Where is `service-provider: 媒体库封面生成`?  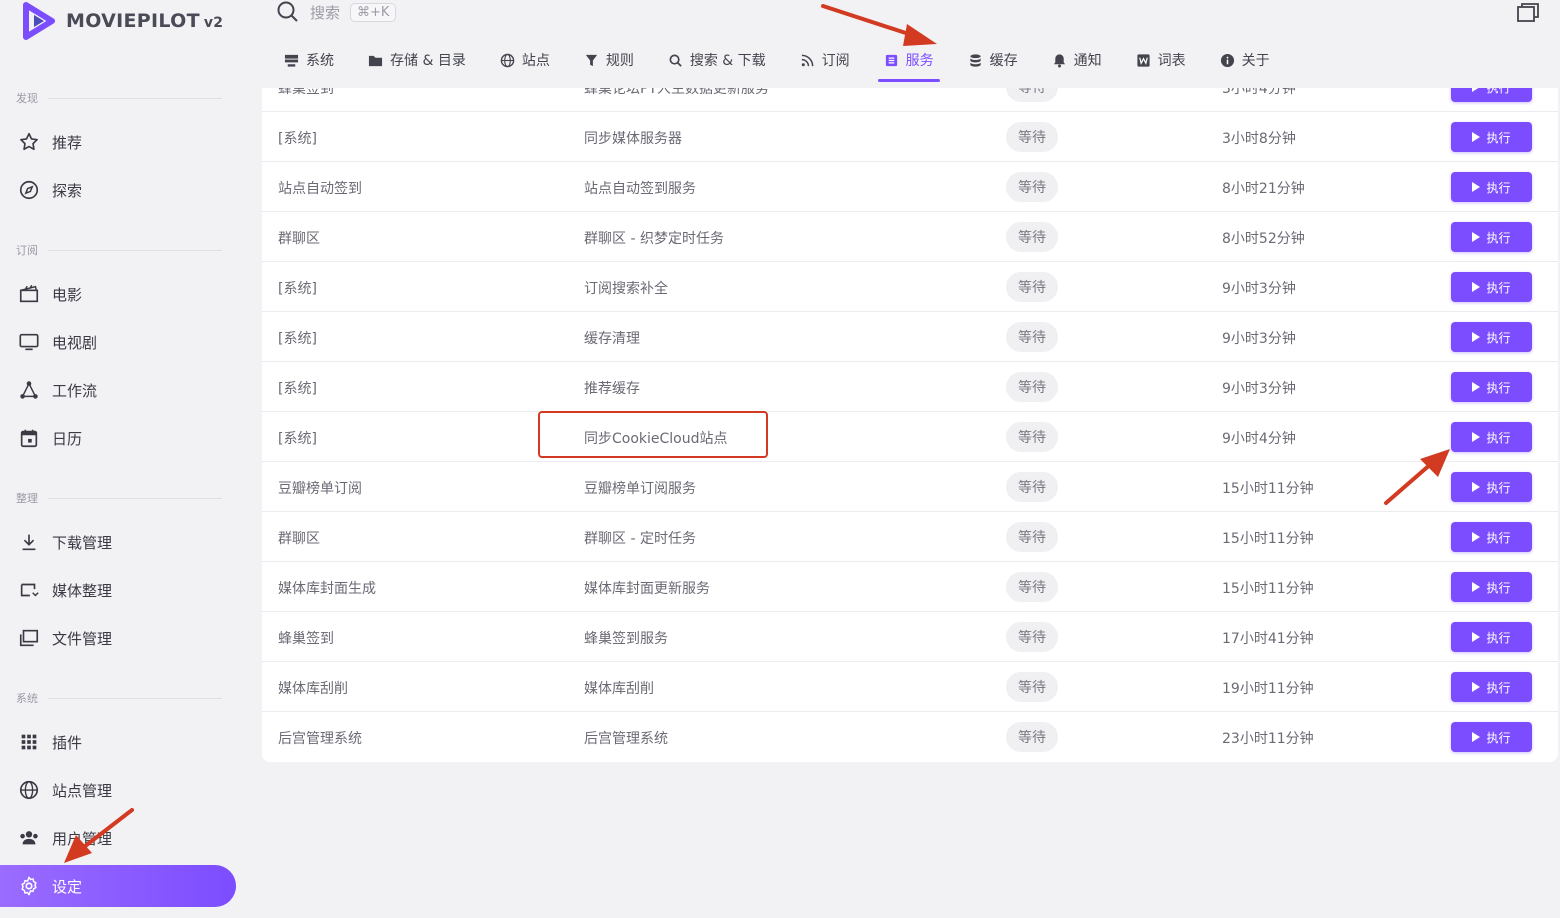
service-provider: 媒体库封面生成 is located at coordinates (327, 589).